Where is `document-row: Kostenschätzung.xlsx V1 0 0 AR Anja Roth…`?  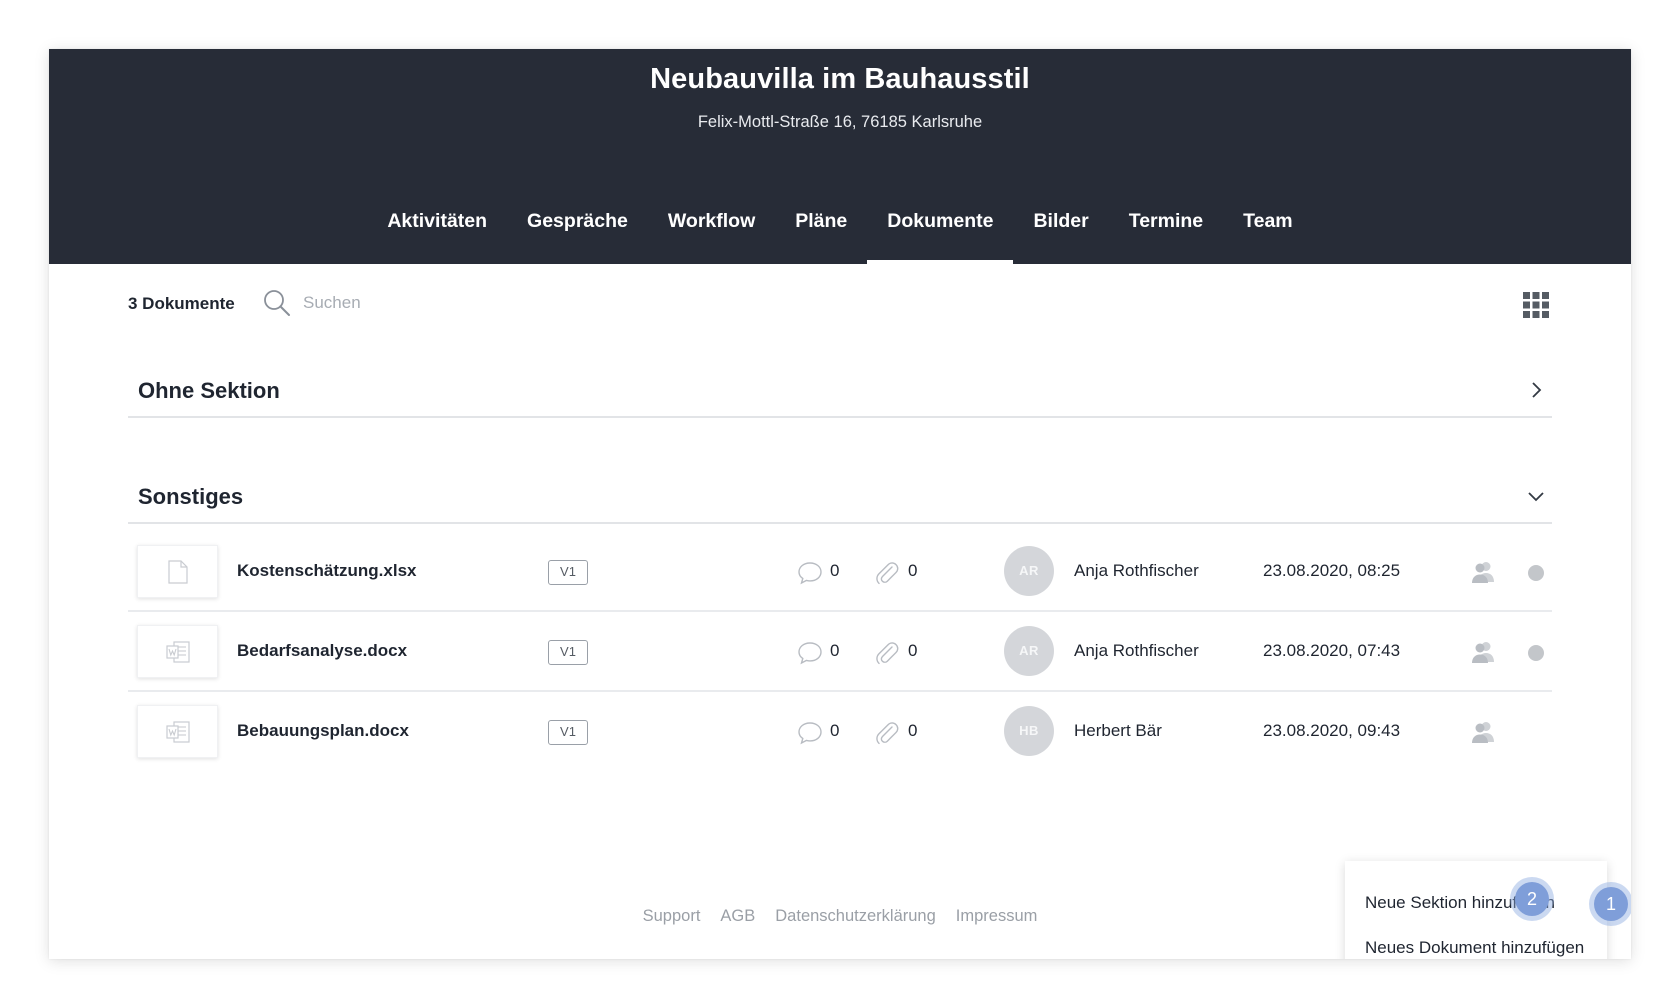
document-row: Kostenschätzung.xlsx V1 0 0 AR Anja Roth… is located at coordinates (840, 572).